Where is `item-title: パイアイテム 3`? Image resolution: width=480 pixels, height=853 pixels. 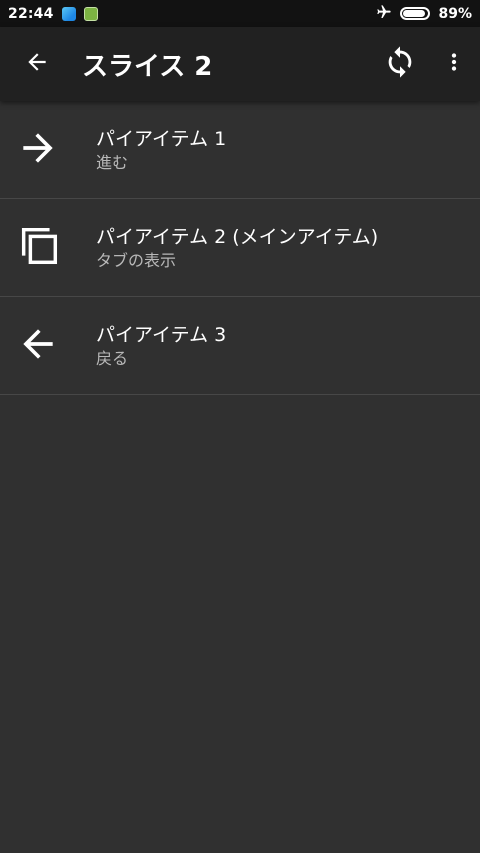 item-title: パイアイテム 3 is located at coordinates (161, 334).